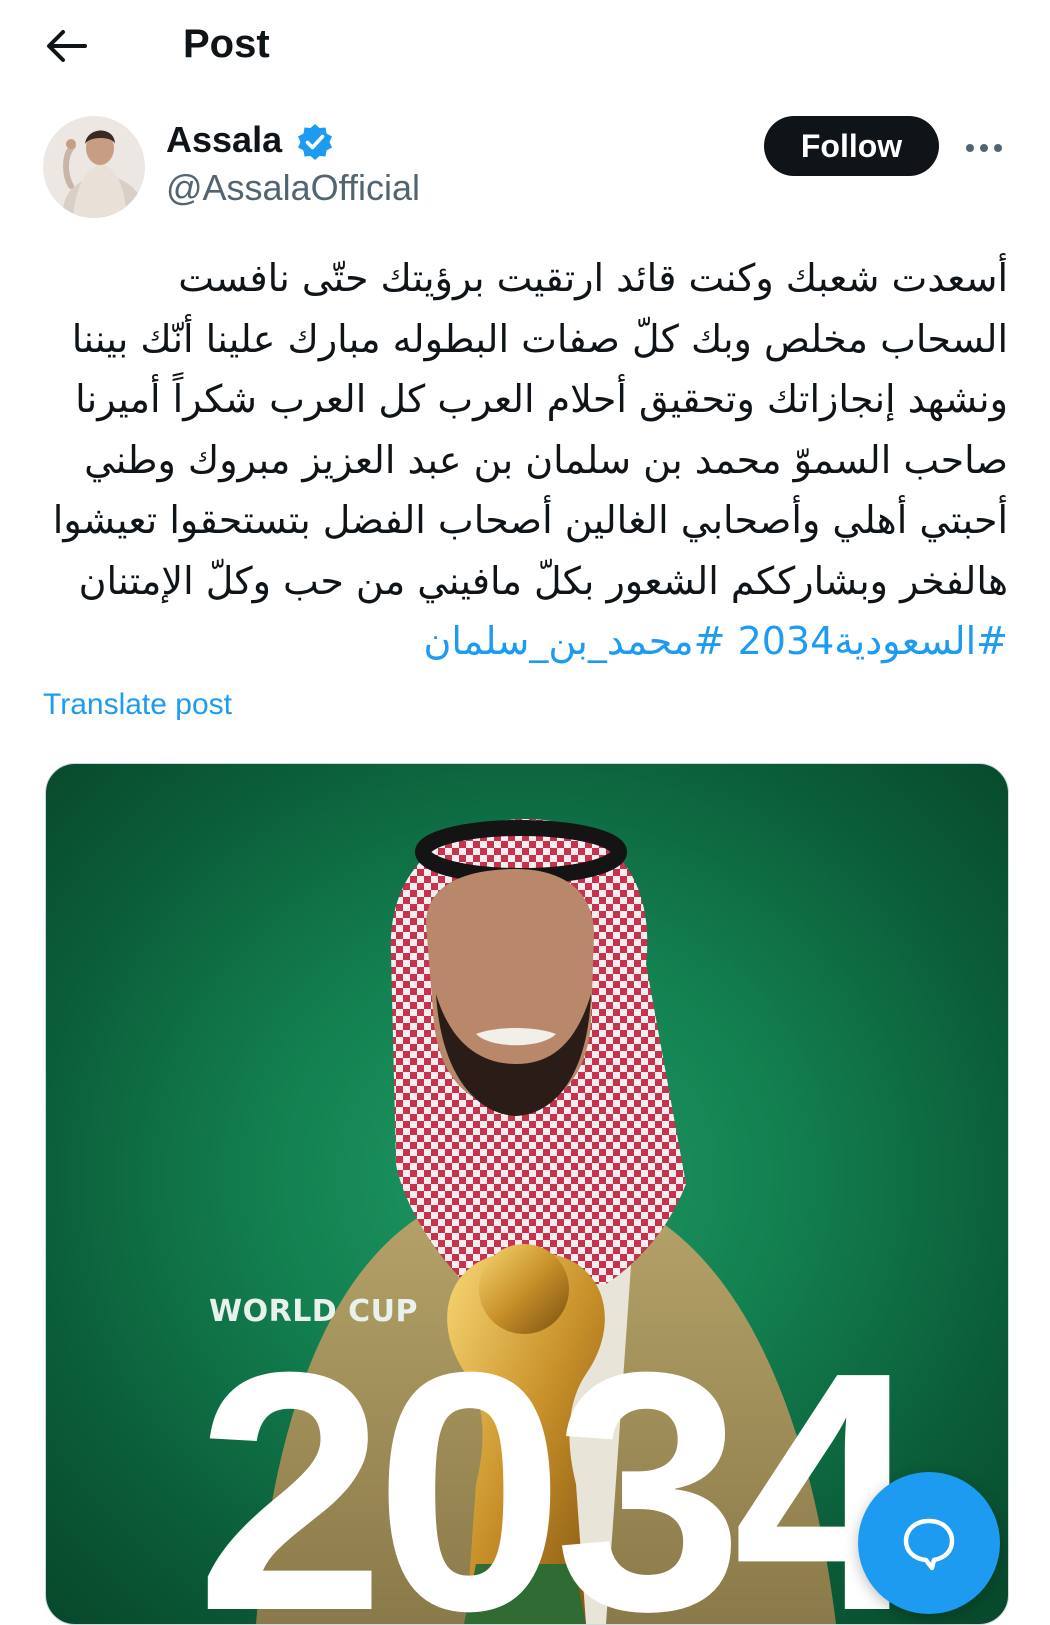  I want to click on image-caption-year: 2034, so click(559, 1463).